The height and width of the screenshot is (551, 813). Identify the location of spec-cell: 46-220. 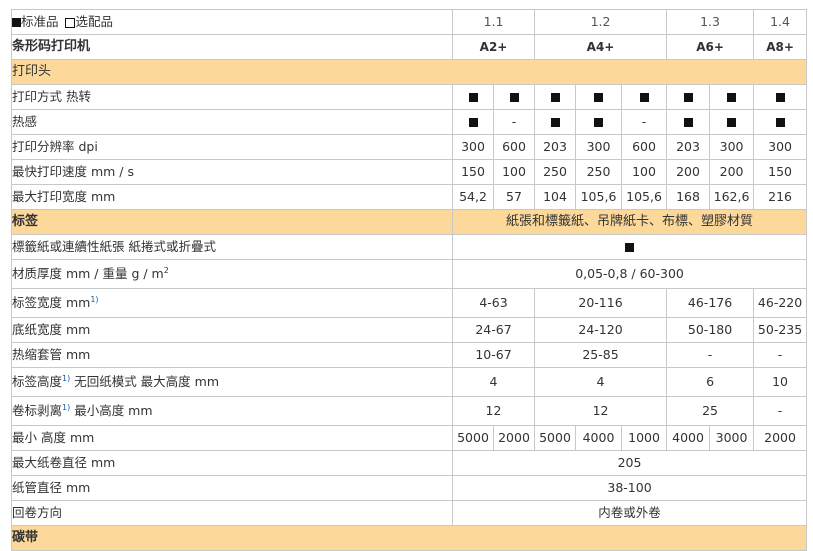
(780, 303).